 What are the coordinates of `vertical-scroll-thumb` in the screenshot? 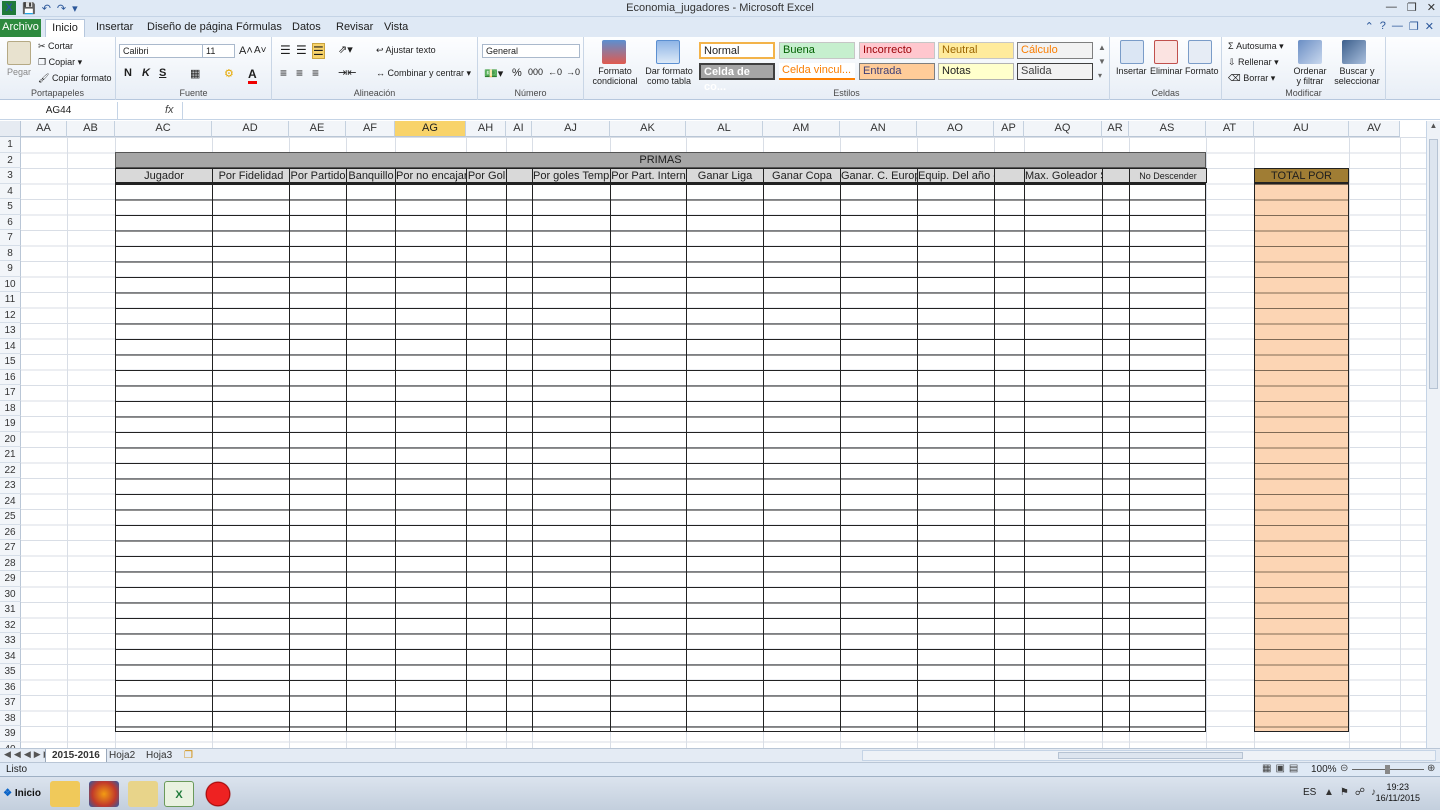 It's located at (1433, 264).